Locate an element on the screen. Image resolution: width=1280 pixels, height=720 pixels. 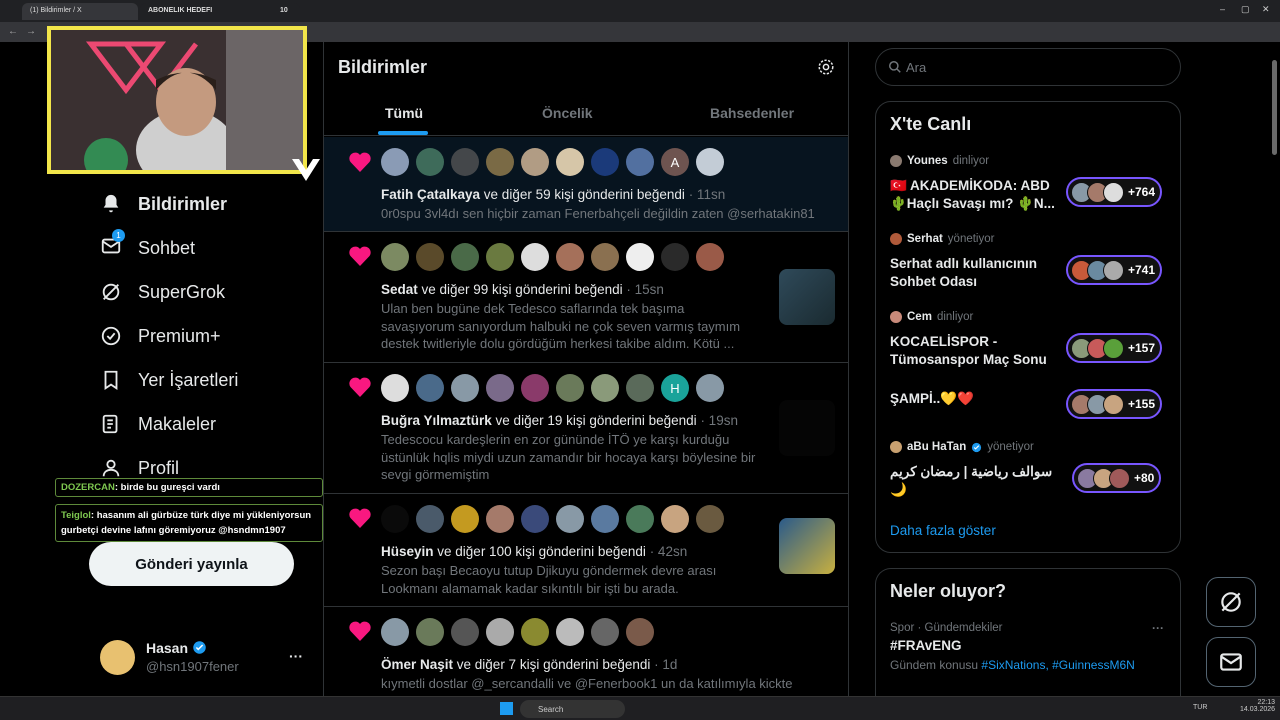
liker-name: Fatih Çatalkaya is located at coordinates (430, 194).